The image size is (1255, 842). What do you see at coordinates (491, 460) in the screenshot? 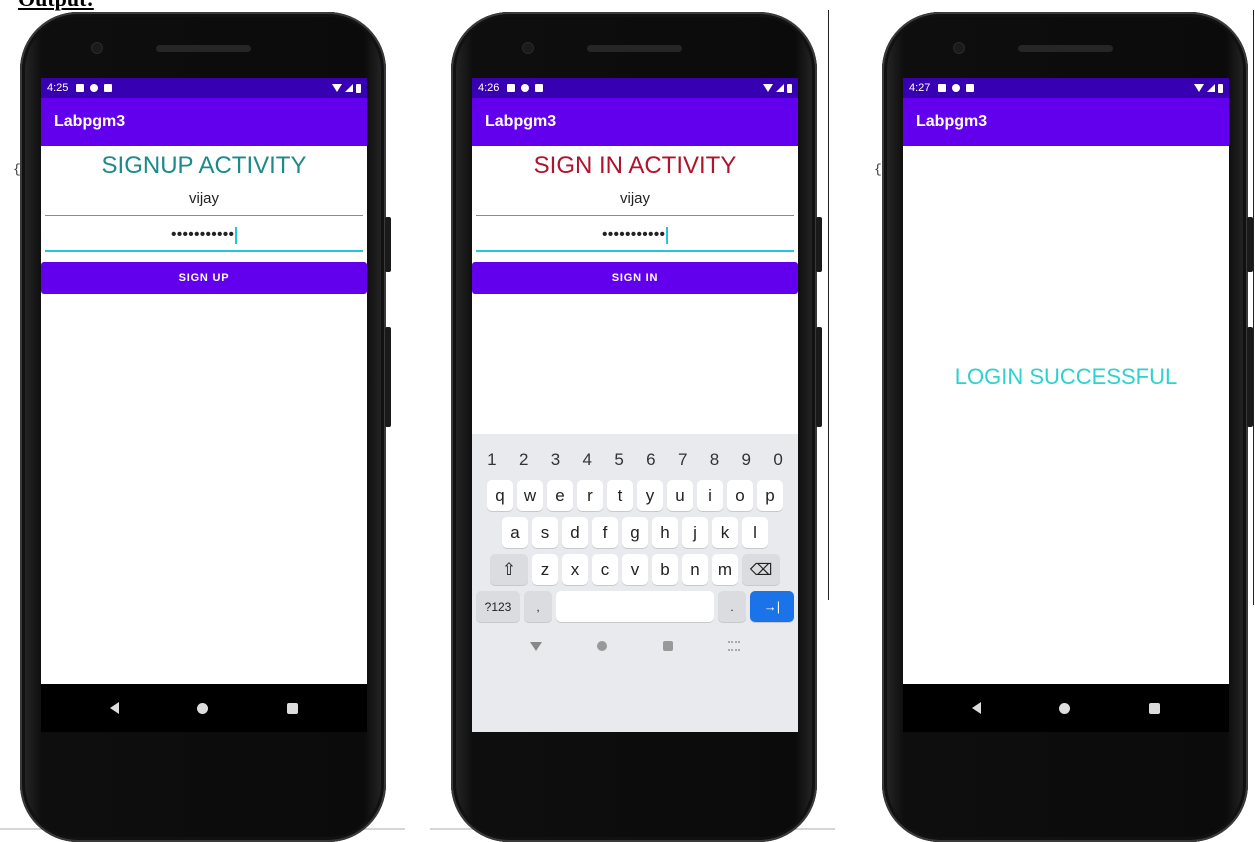
I see `key-1: 1` at bounding box center [491, 460].